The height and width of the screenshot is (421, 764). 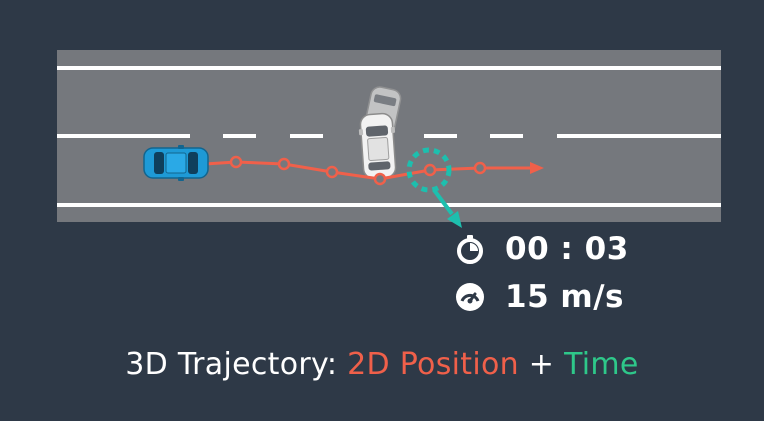 I want to click on speed-readout: 15 m/s, so click(x=539, y=297).